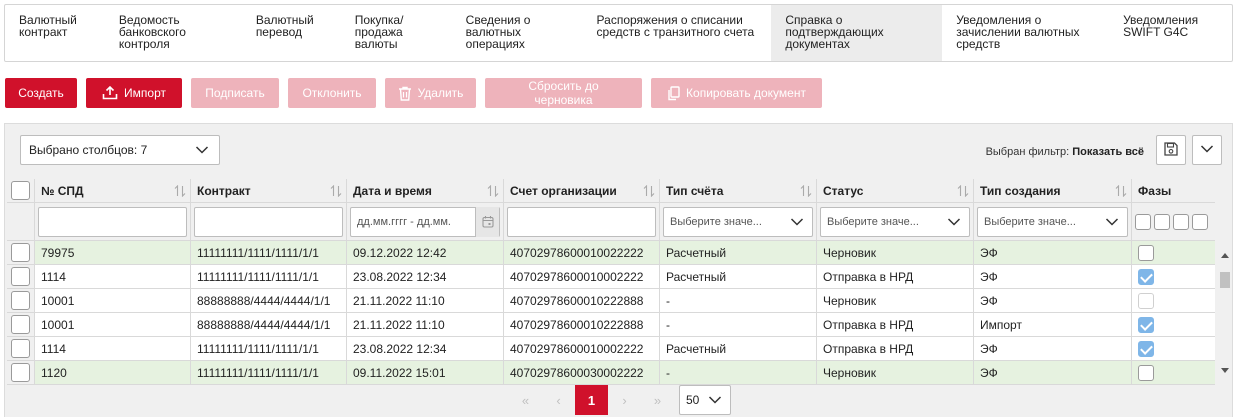  Describe the element at coordinates (895, 191) in the screenshot. I see `column-header: Статус` at that location.